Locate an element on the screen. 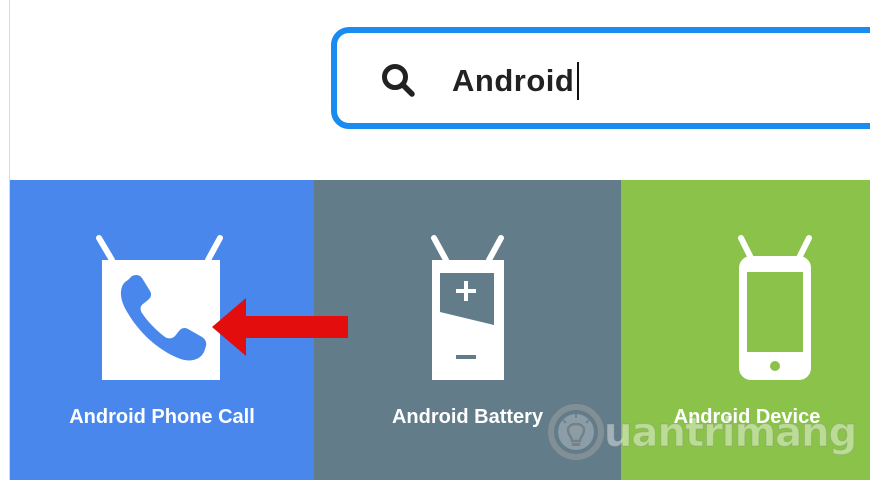  search-input: Android is located at coordinates (516, 81).